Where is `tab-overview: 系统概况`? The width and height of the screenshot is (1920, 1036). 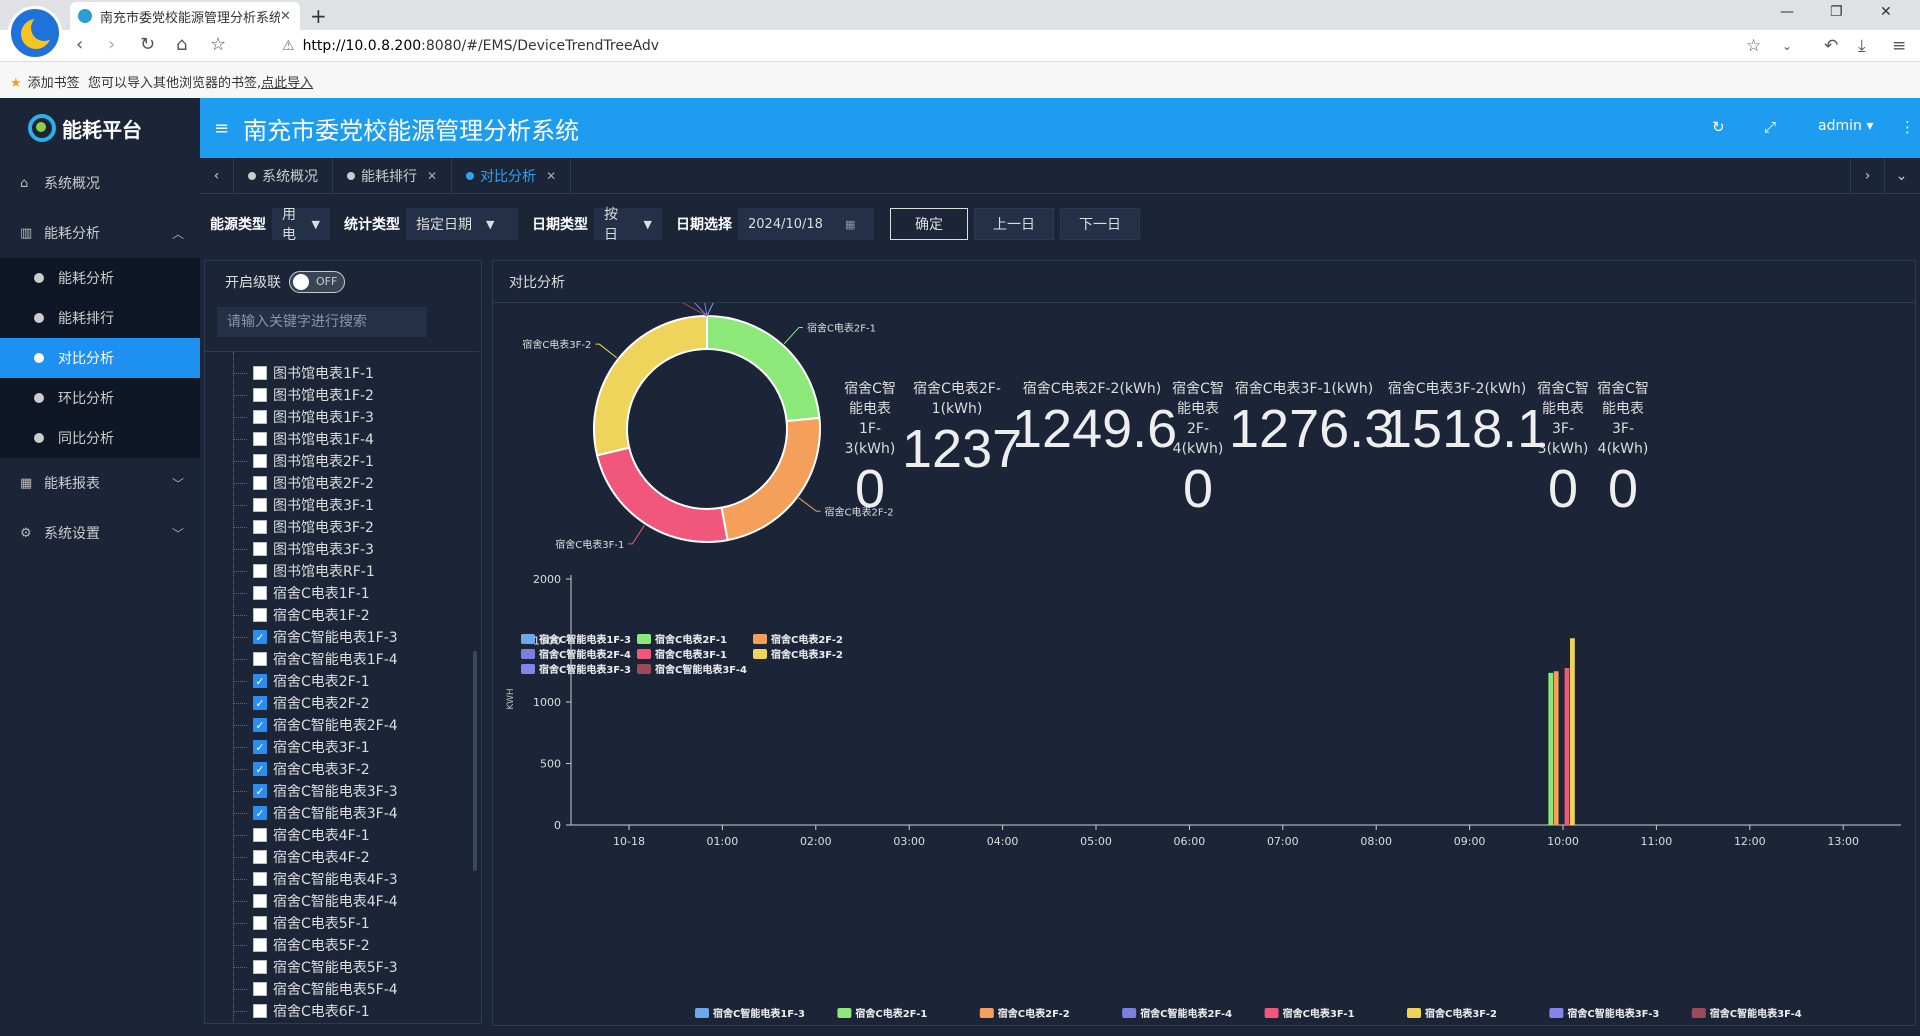 tab-overview: 系统概况 is located at coordinates (283, 175).